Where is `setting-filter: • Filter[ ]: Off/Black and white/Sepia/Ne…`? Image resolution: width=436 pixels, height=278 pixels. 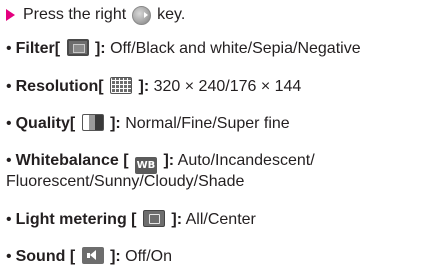 setting-filter: • Filter[ ]: Off/Black and white/Sepia/Ne… is located at coordinates (183, 48).